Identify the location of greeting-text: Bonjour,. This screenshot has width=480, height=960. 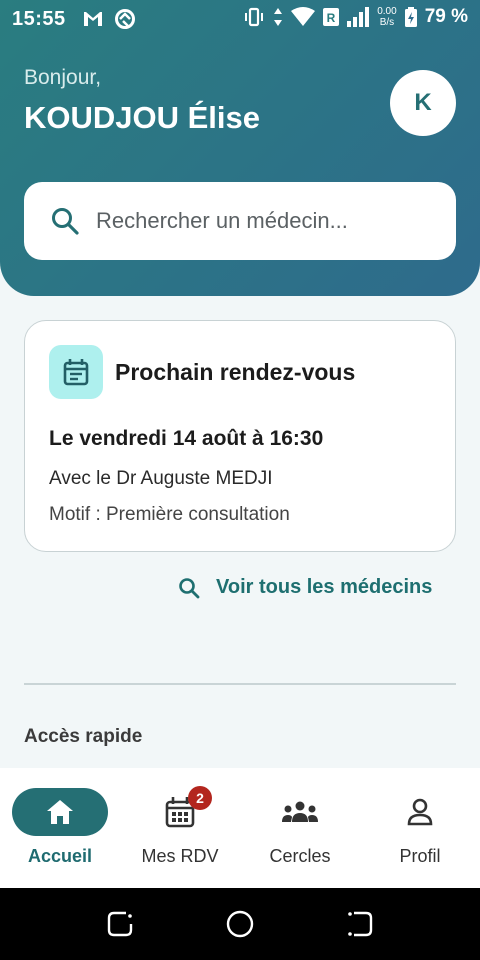
(63, 77).